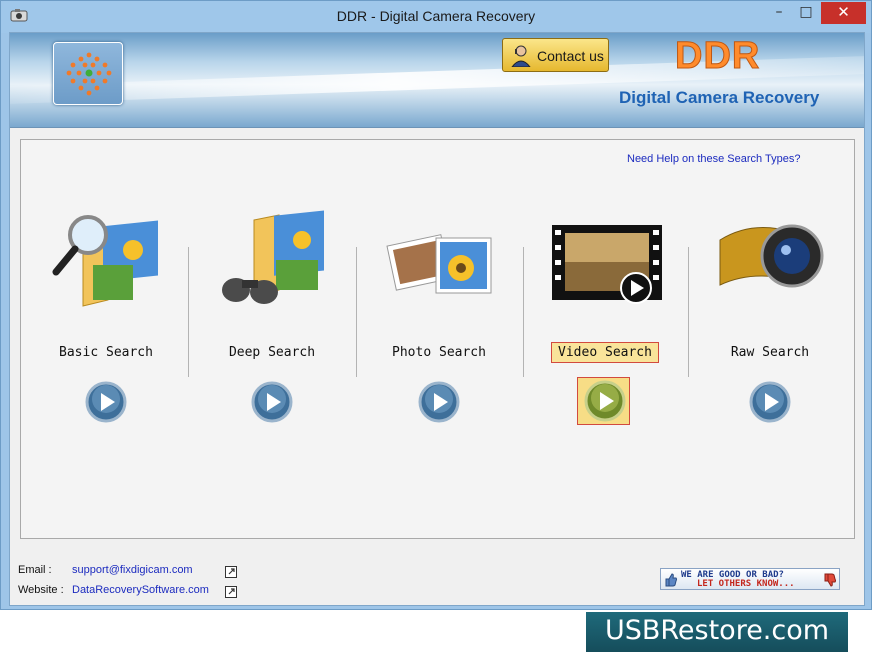 This screenshot has width=872, height=652. What do you see at coordinates (106, 352) in the screenshot?
I see `option-label: Basic Search` at bounding box center [106, 352].